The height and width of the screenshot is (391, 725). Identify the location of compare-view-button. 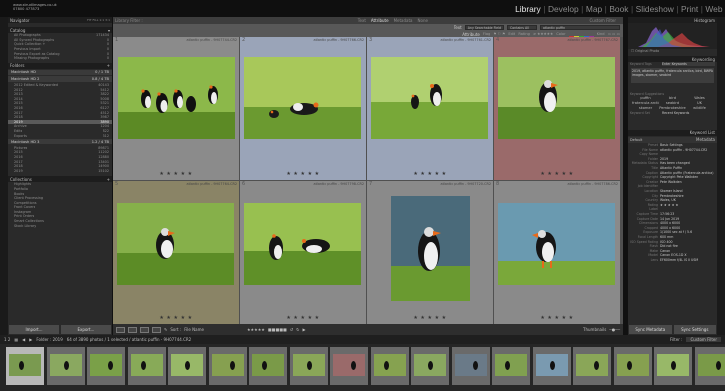
(144, 329).